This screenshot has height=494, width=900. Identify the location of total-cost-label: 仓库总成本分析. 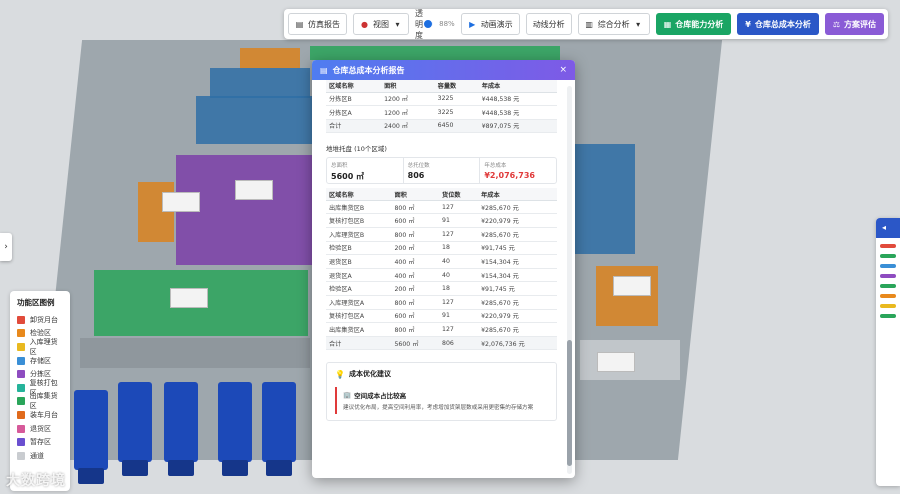
(782, 24).